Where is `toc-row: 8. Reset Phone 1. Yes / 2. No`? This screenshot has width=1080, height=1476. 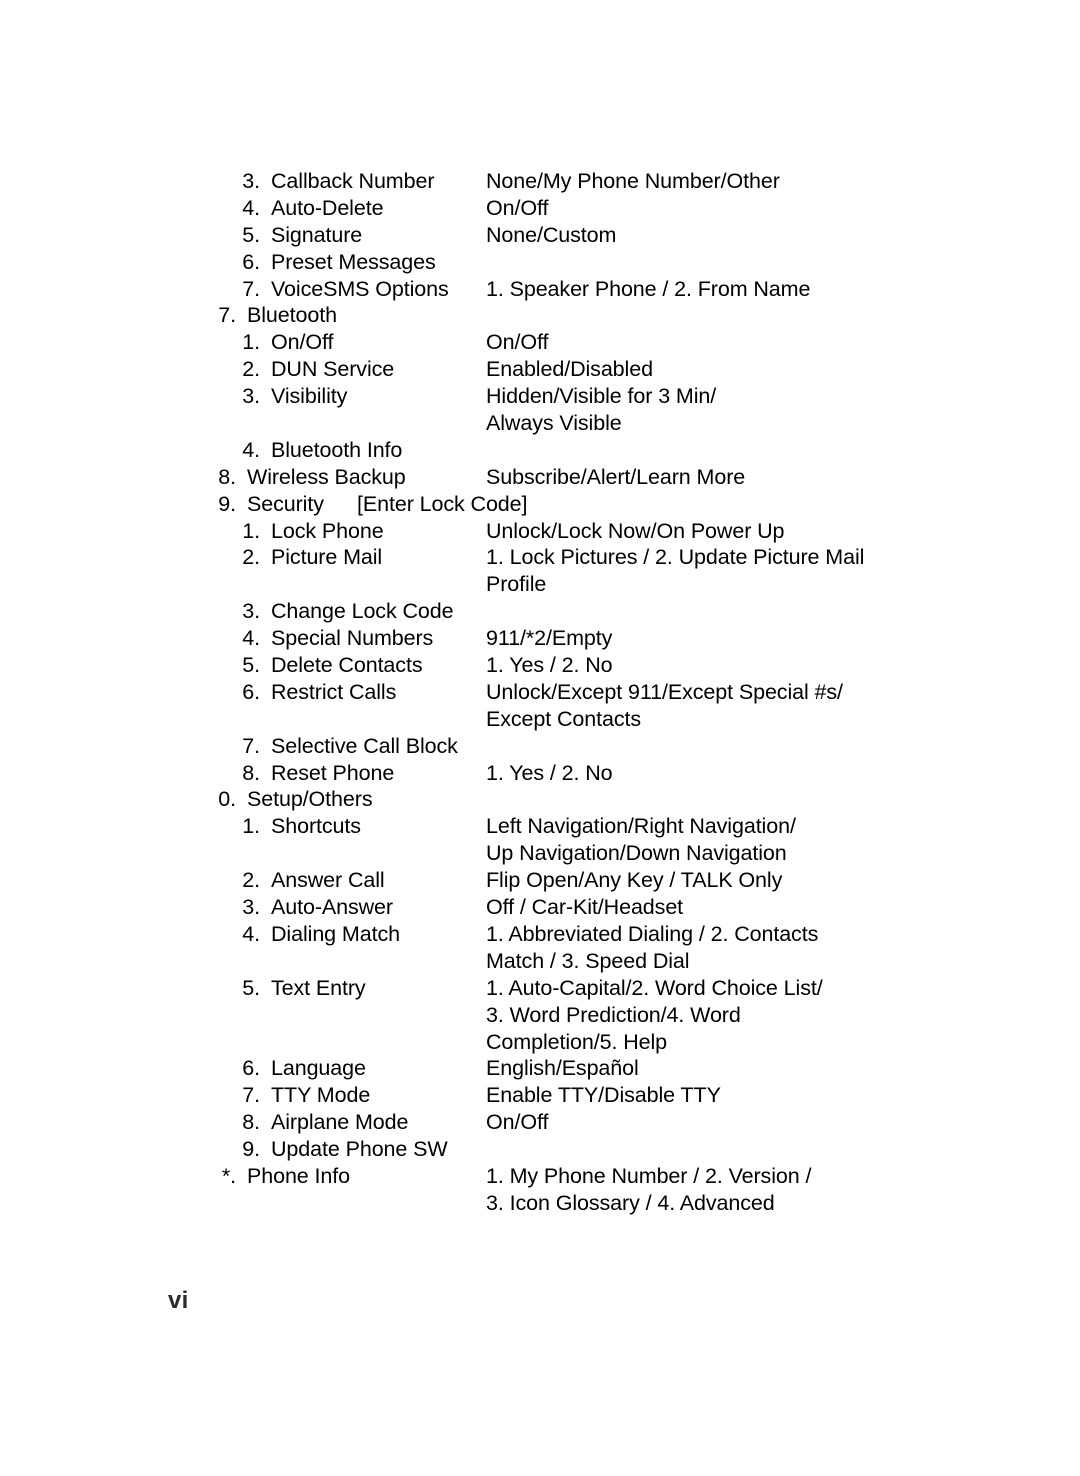
toc-row: 8. Reset Phone 1. Yes / 2. No is located at coordinates (540, 773).